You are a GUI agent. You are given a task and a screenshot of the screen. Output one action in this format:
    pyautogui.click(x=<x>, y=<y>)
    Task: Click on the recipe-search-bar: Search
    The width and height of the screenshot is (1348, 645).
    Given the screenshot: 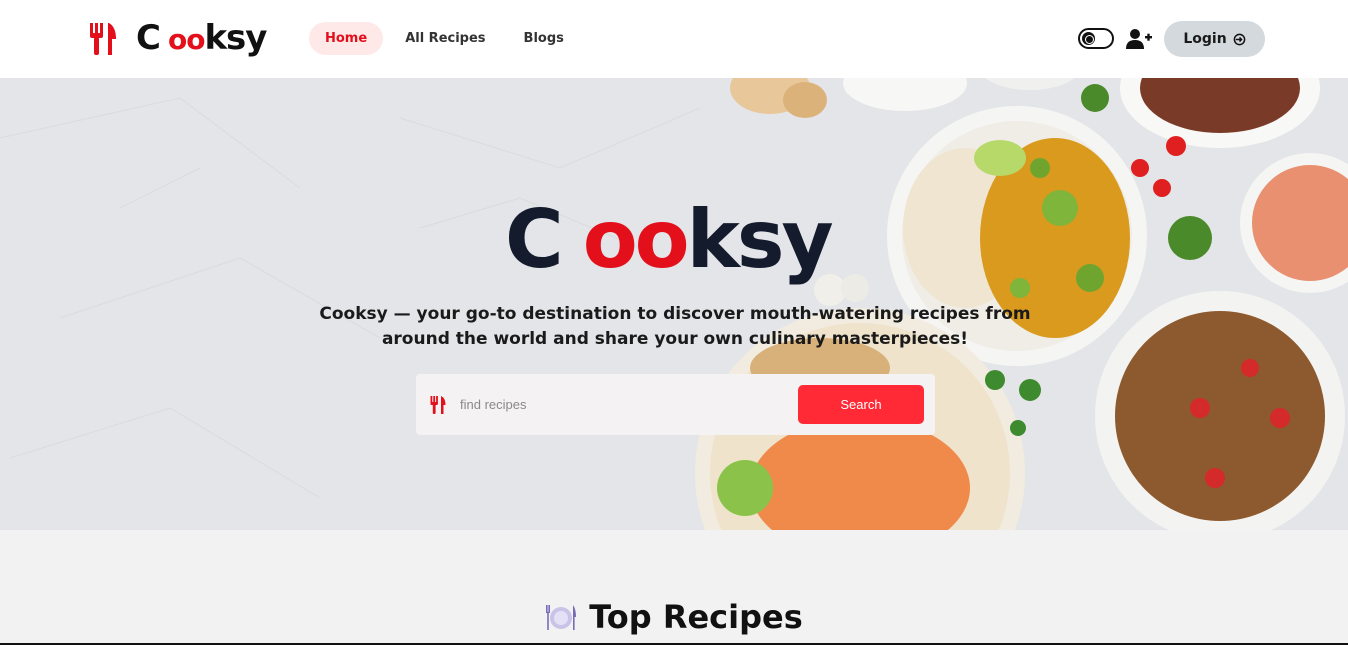 What is the action you would take?
    pyautogui.click(x=675, y=404)
    